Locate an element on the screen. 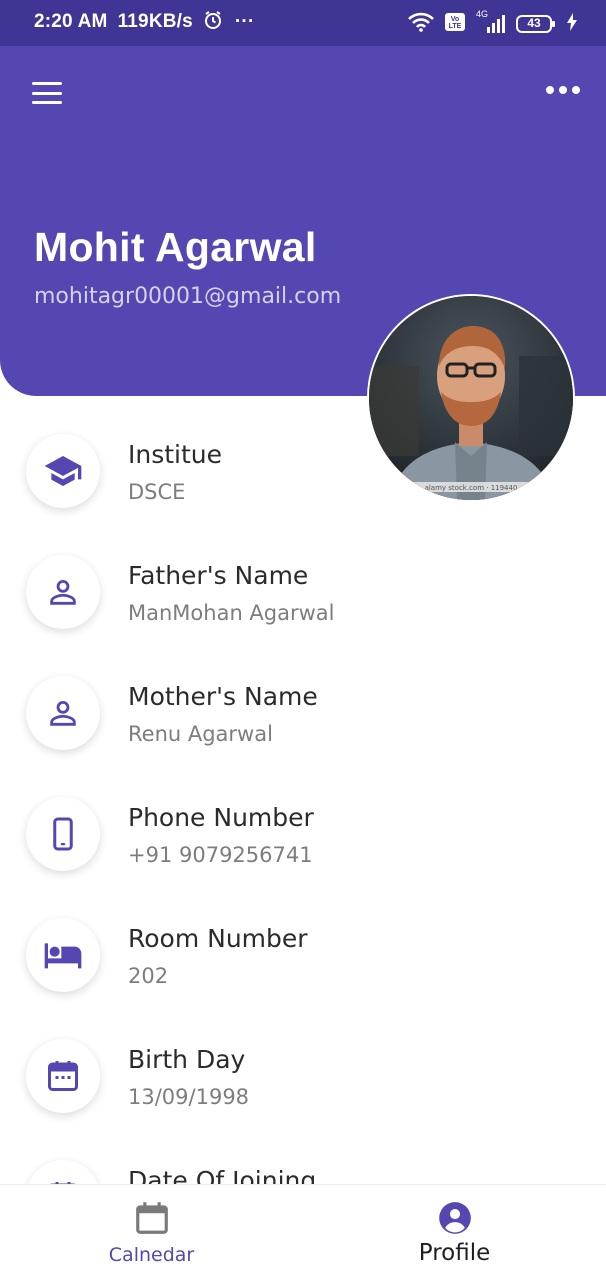  account-circle-icon is located at coordinates (455, 1218).